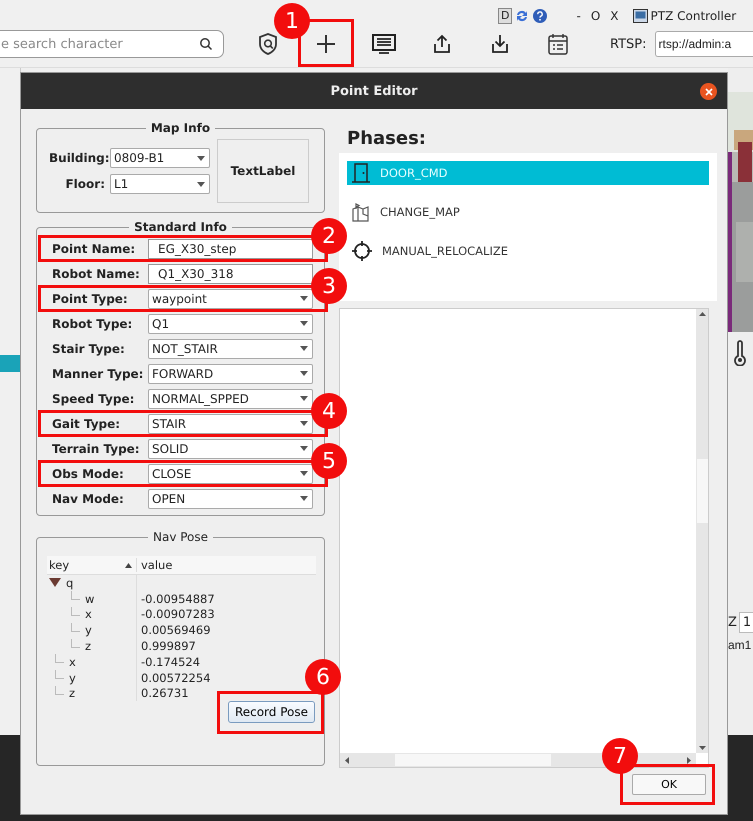  Describe the element at coordinates (181, 128) in the screenshot. I see `group-title: Map Info` at that location.